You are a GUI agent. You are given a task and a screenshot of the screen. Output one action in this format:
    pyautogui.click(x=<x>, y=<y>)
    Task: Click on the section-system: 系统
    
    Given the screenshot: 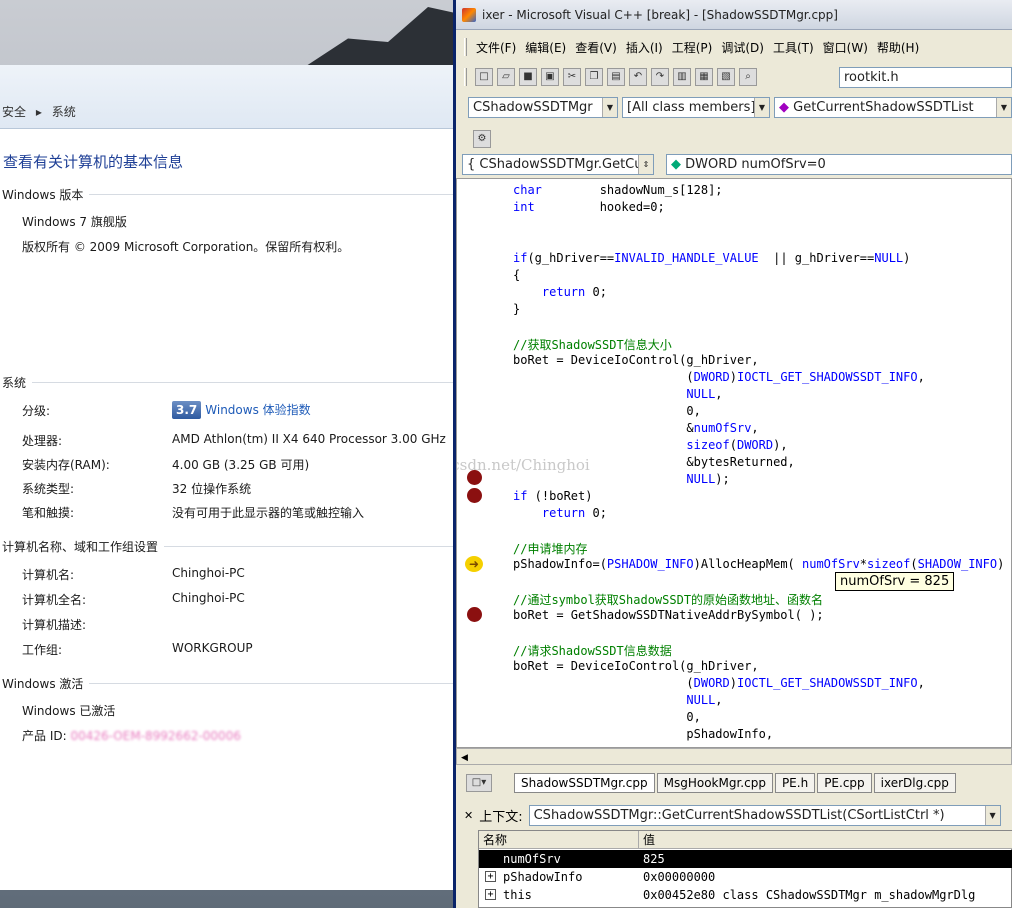 What is the action you would take?
    pyautogui.click(x=247, y=383)
    